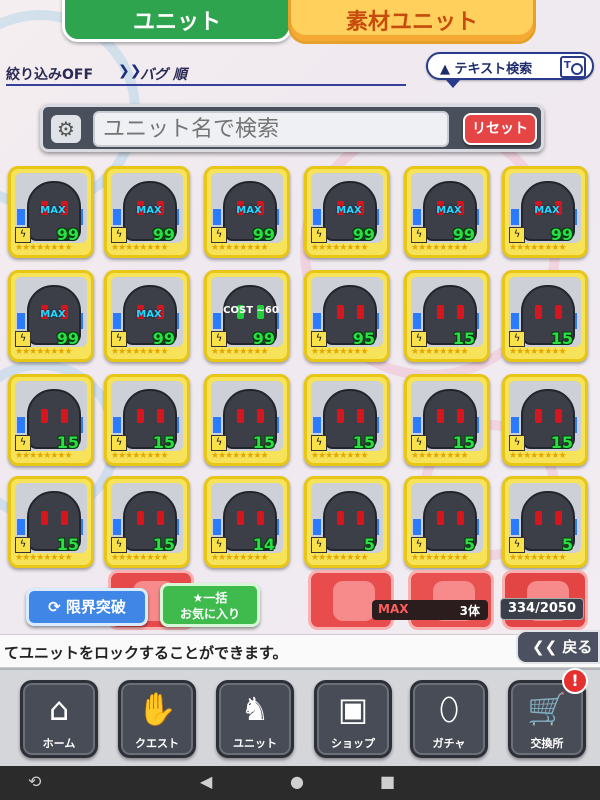  I want to click on nav-label: ショップ, so click(353, 743).